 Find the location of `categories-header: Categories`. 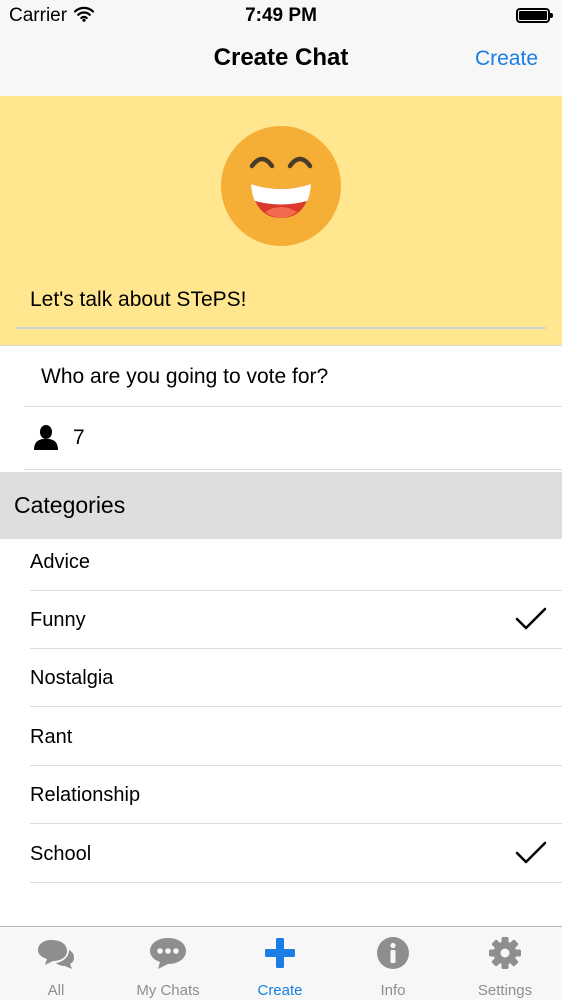

categories-header: Categories is located at coordinates (281, 505).